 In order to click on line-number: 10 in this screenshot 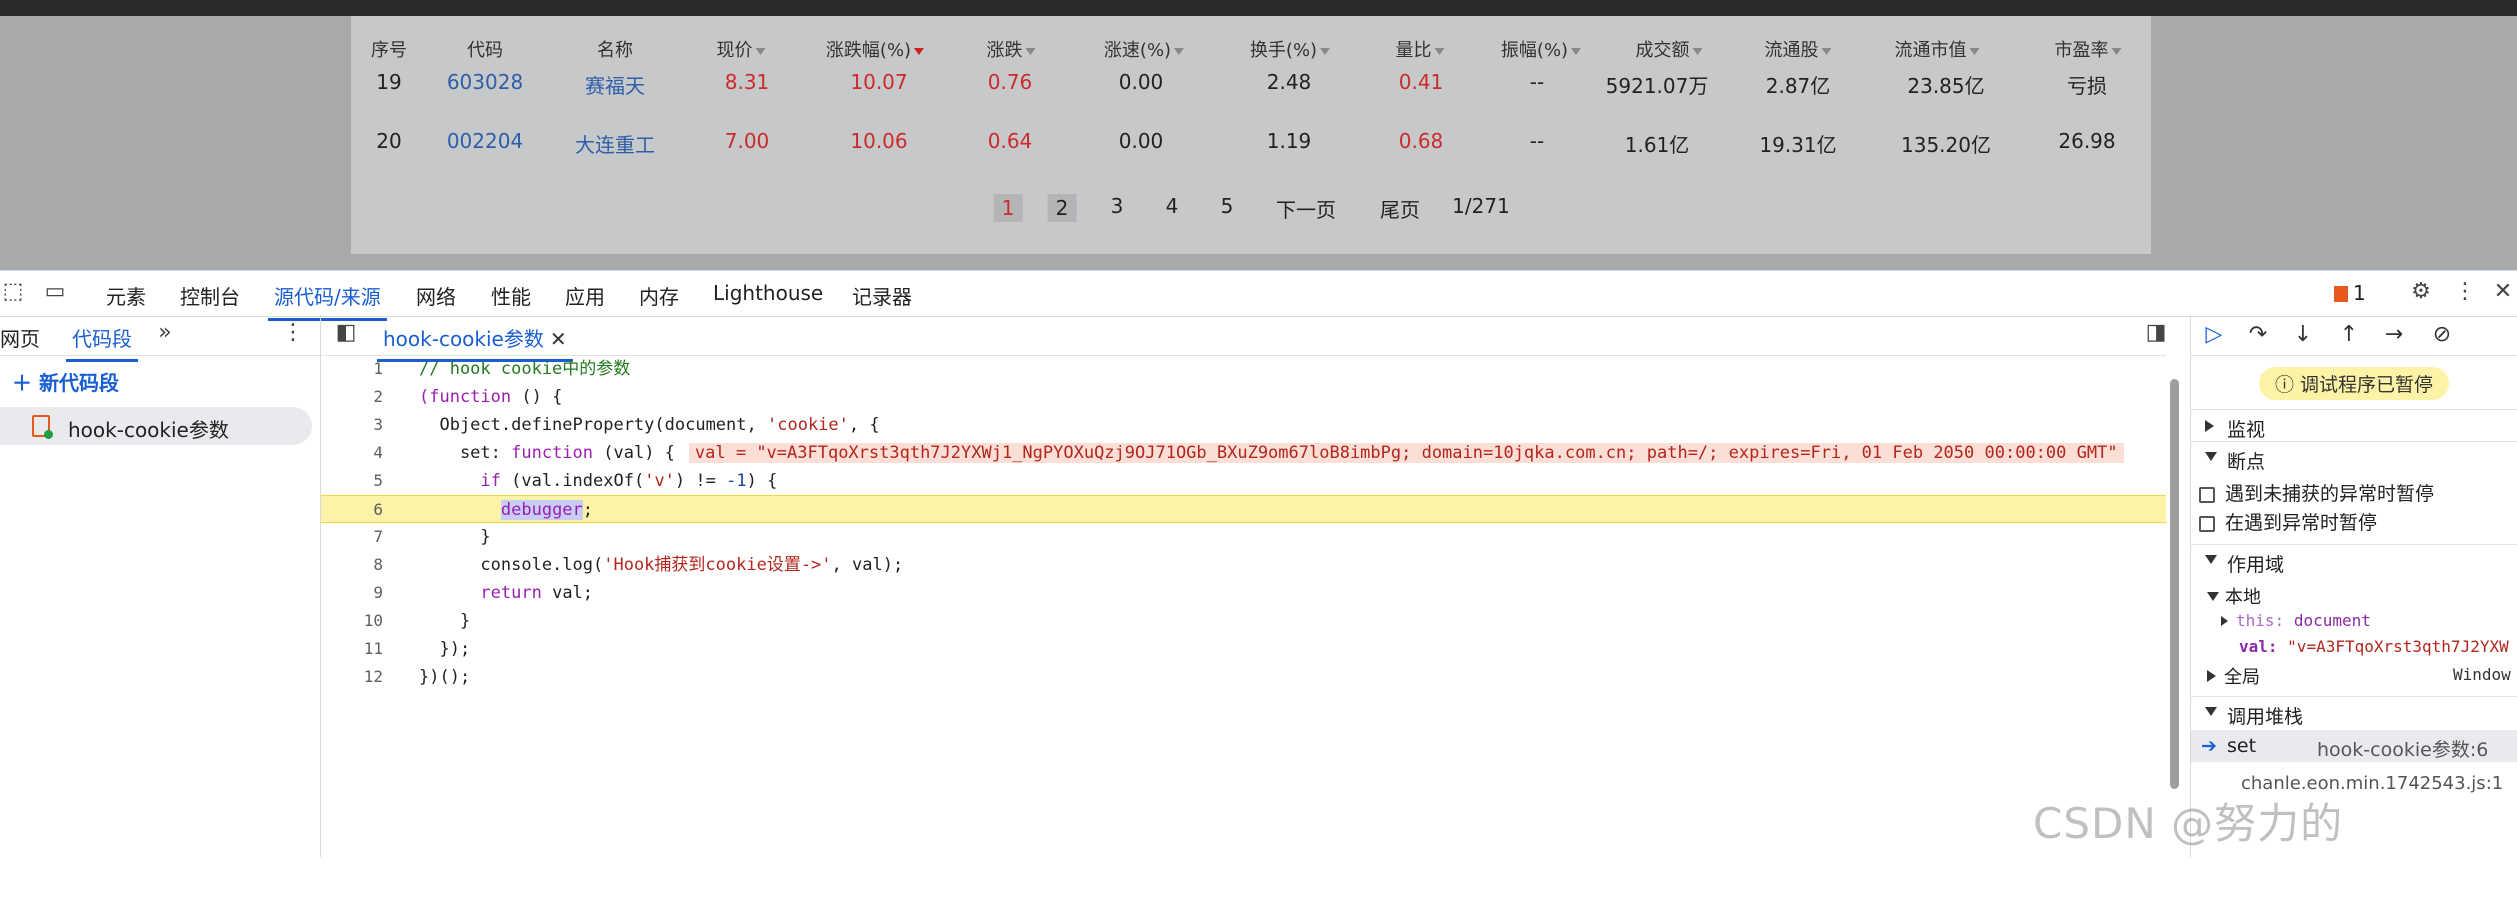, I will do `click(352, 621)`.